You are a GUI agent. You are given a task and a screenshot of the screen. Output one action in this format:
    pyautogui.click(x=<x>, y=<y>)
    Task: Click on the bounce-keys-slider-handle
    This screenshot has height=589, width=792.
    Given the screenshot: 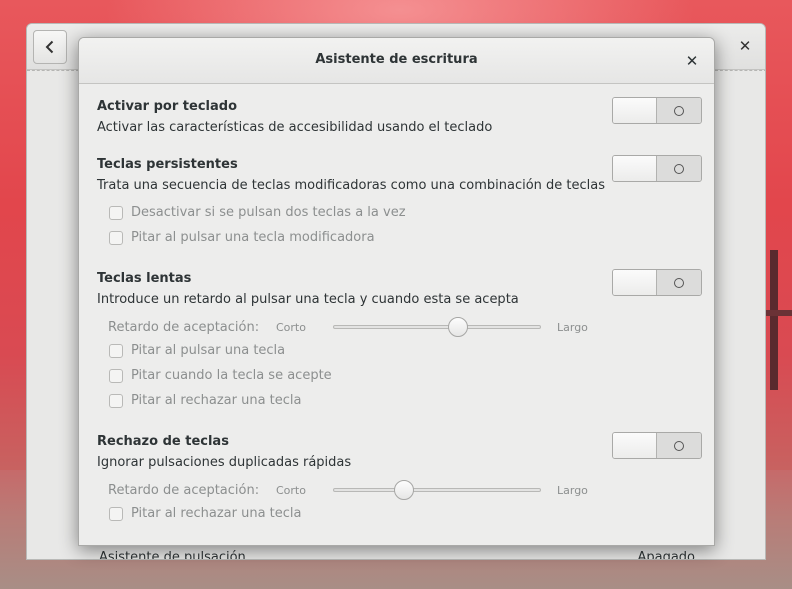 What is the action you would take?
    pyautogui.click(x=403, y=490)
    